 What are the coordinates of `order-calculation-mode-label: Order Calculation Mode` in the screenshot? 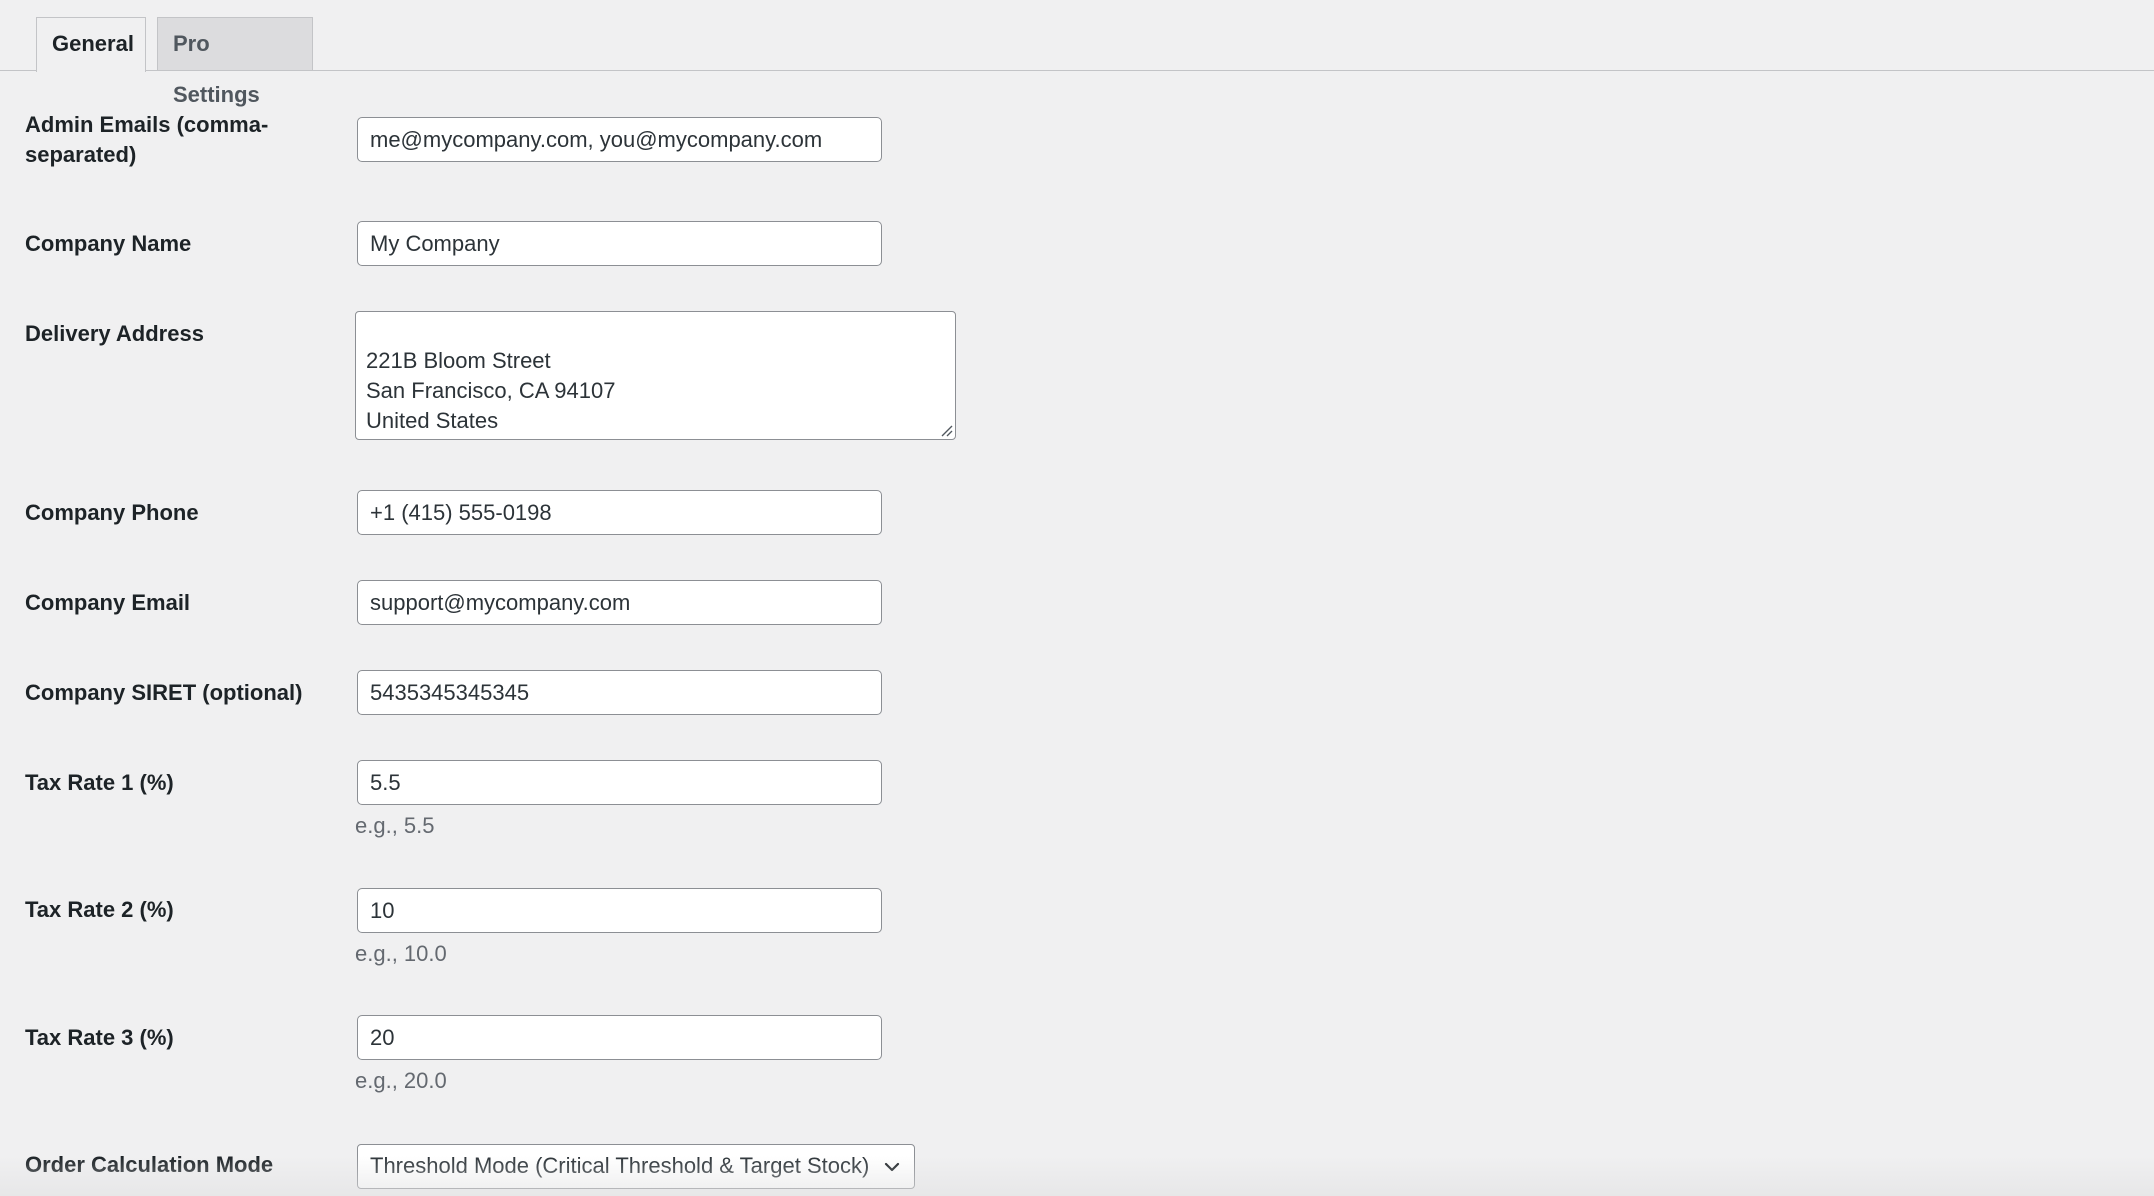 It's located at (149, 1164).